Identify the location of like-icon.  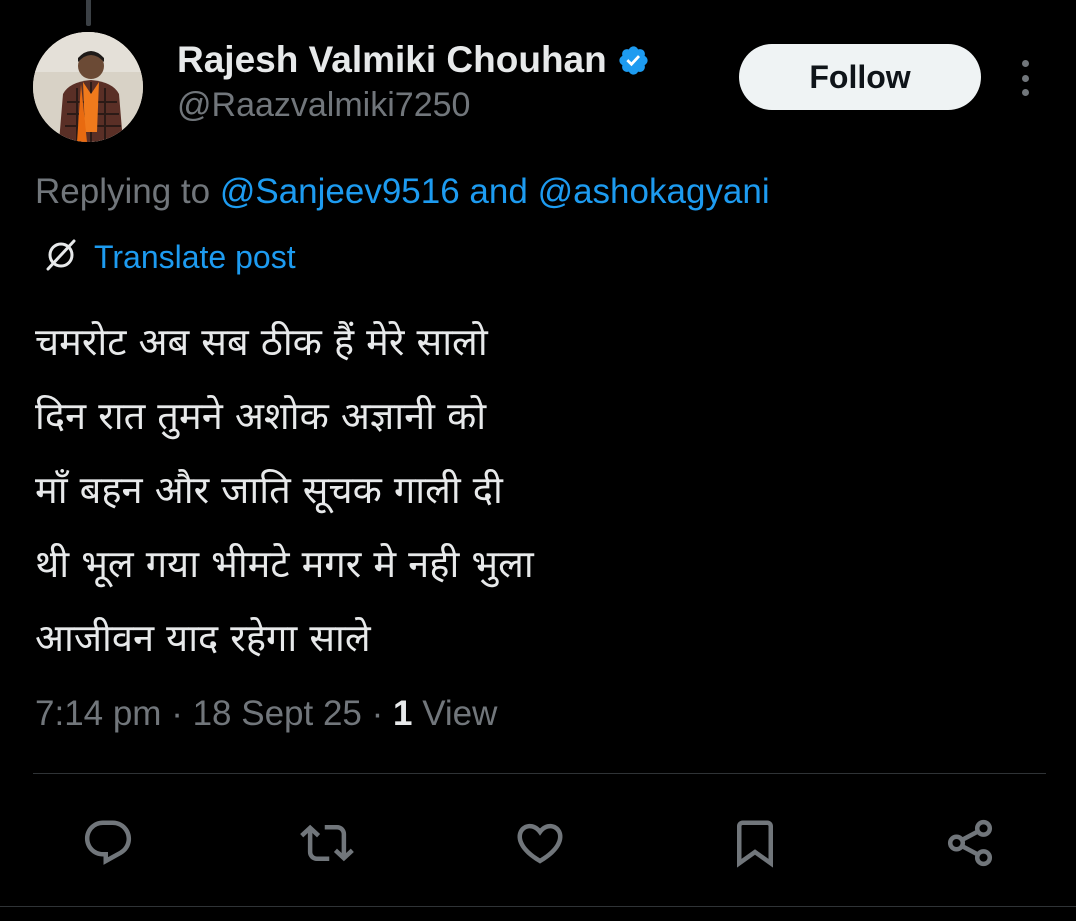
(540, 843).